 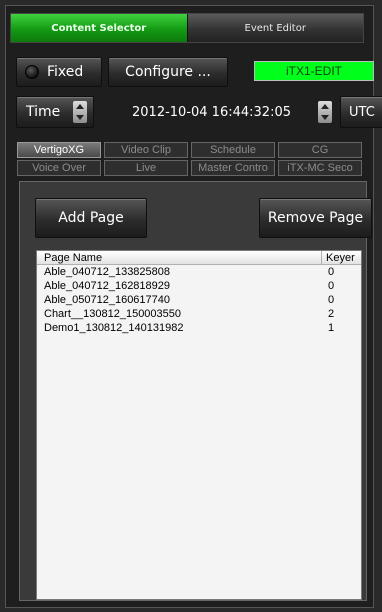 I want to click on list-header: Page Name Keyer, so click(x=199, y=258).